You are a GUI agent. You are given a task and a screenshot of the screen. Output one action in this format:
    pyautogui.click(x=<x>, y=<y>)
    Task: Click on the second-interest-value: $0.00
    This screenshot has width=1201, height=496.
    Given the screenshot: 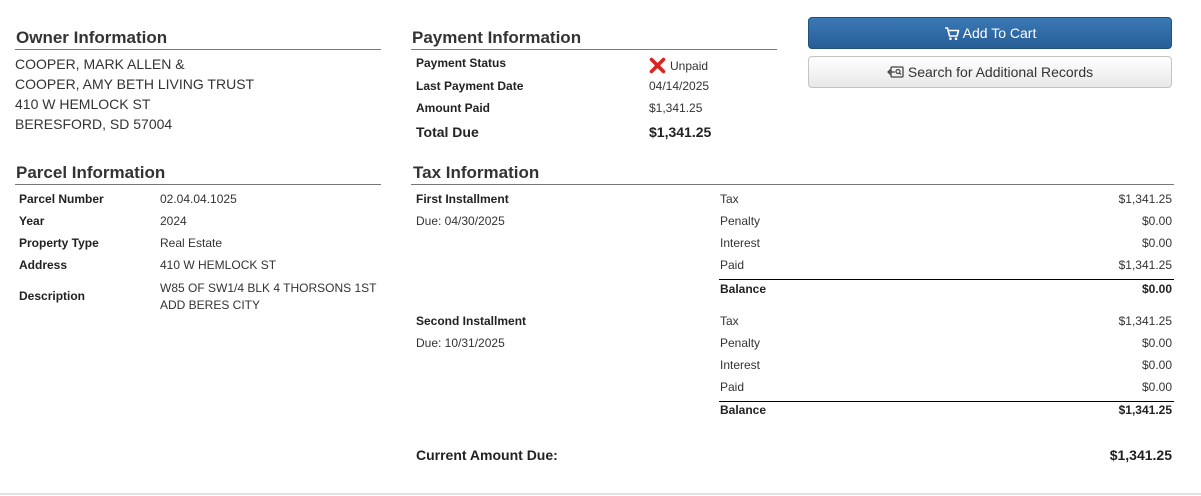 What is the action you would take?
    pyautogui.click(x=1156, y=365)
    